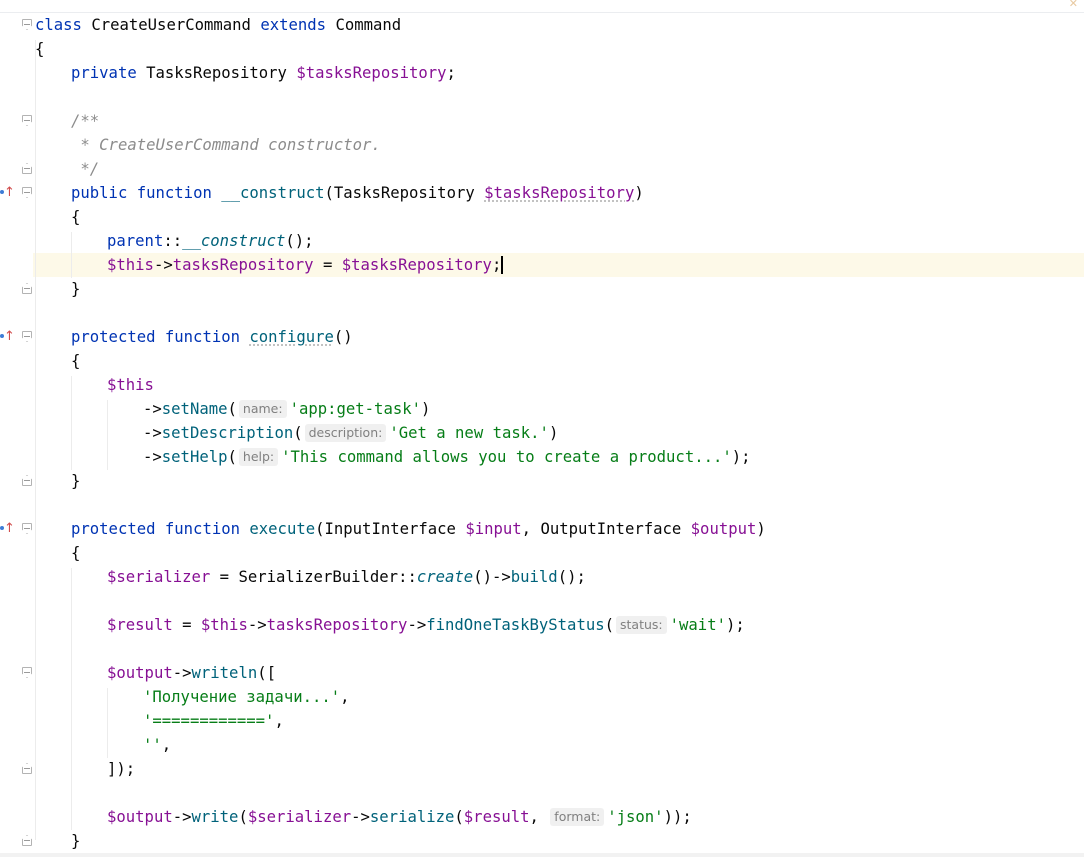  What do you see at coordinates (542, 855) in the screenshot?
I see `editor-bottom-edge` at bounding box center [542, 855].